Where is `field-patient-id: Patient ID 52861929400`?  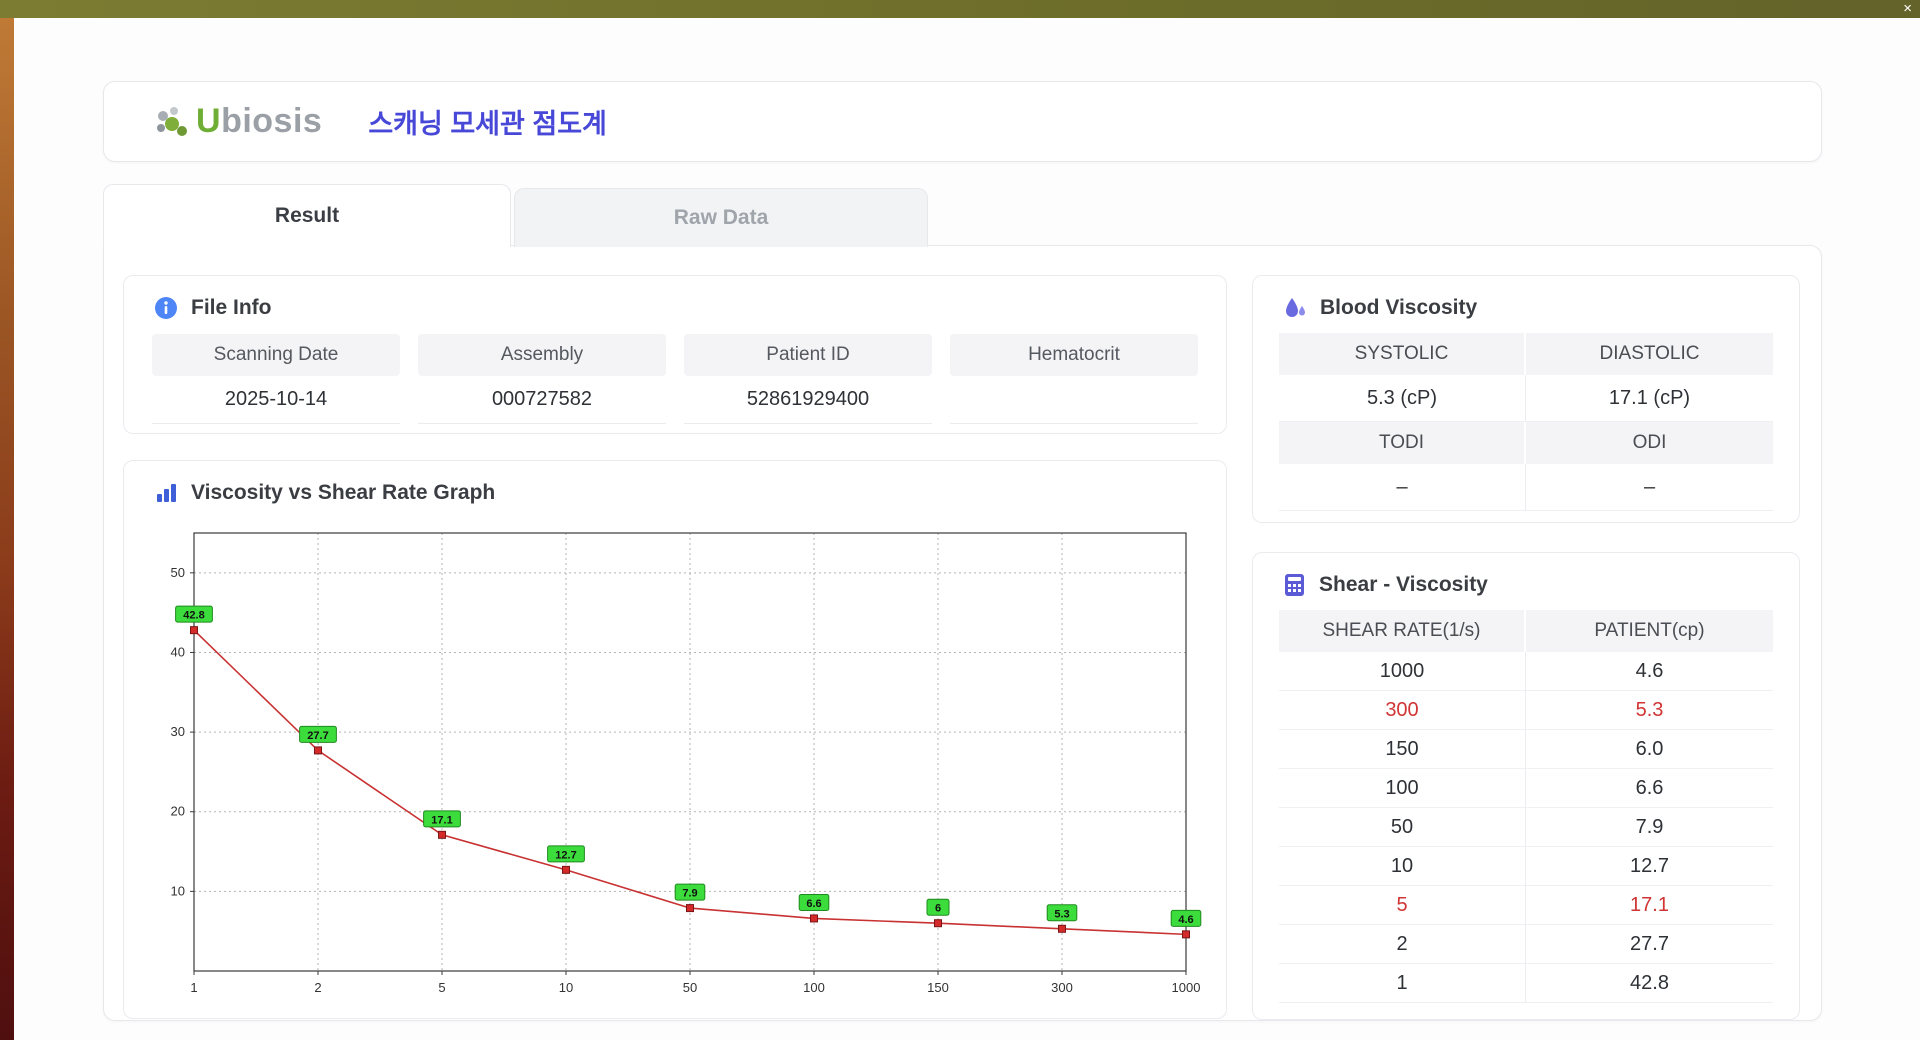 field-patient-id: Patient ID 52861929400 is located at coordinates (808, 379).